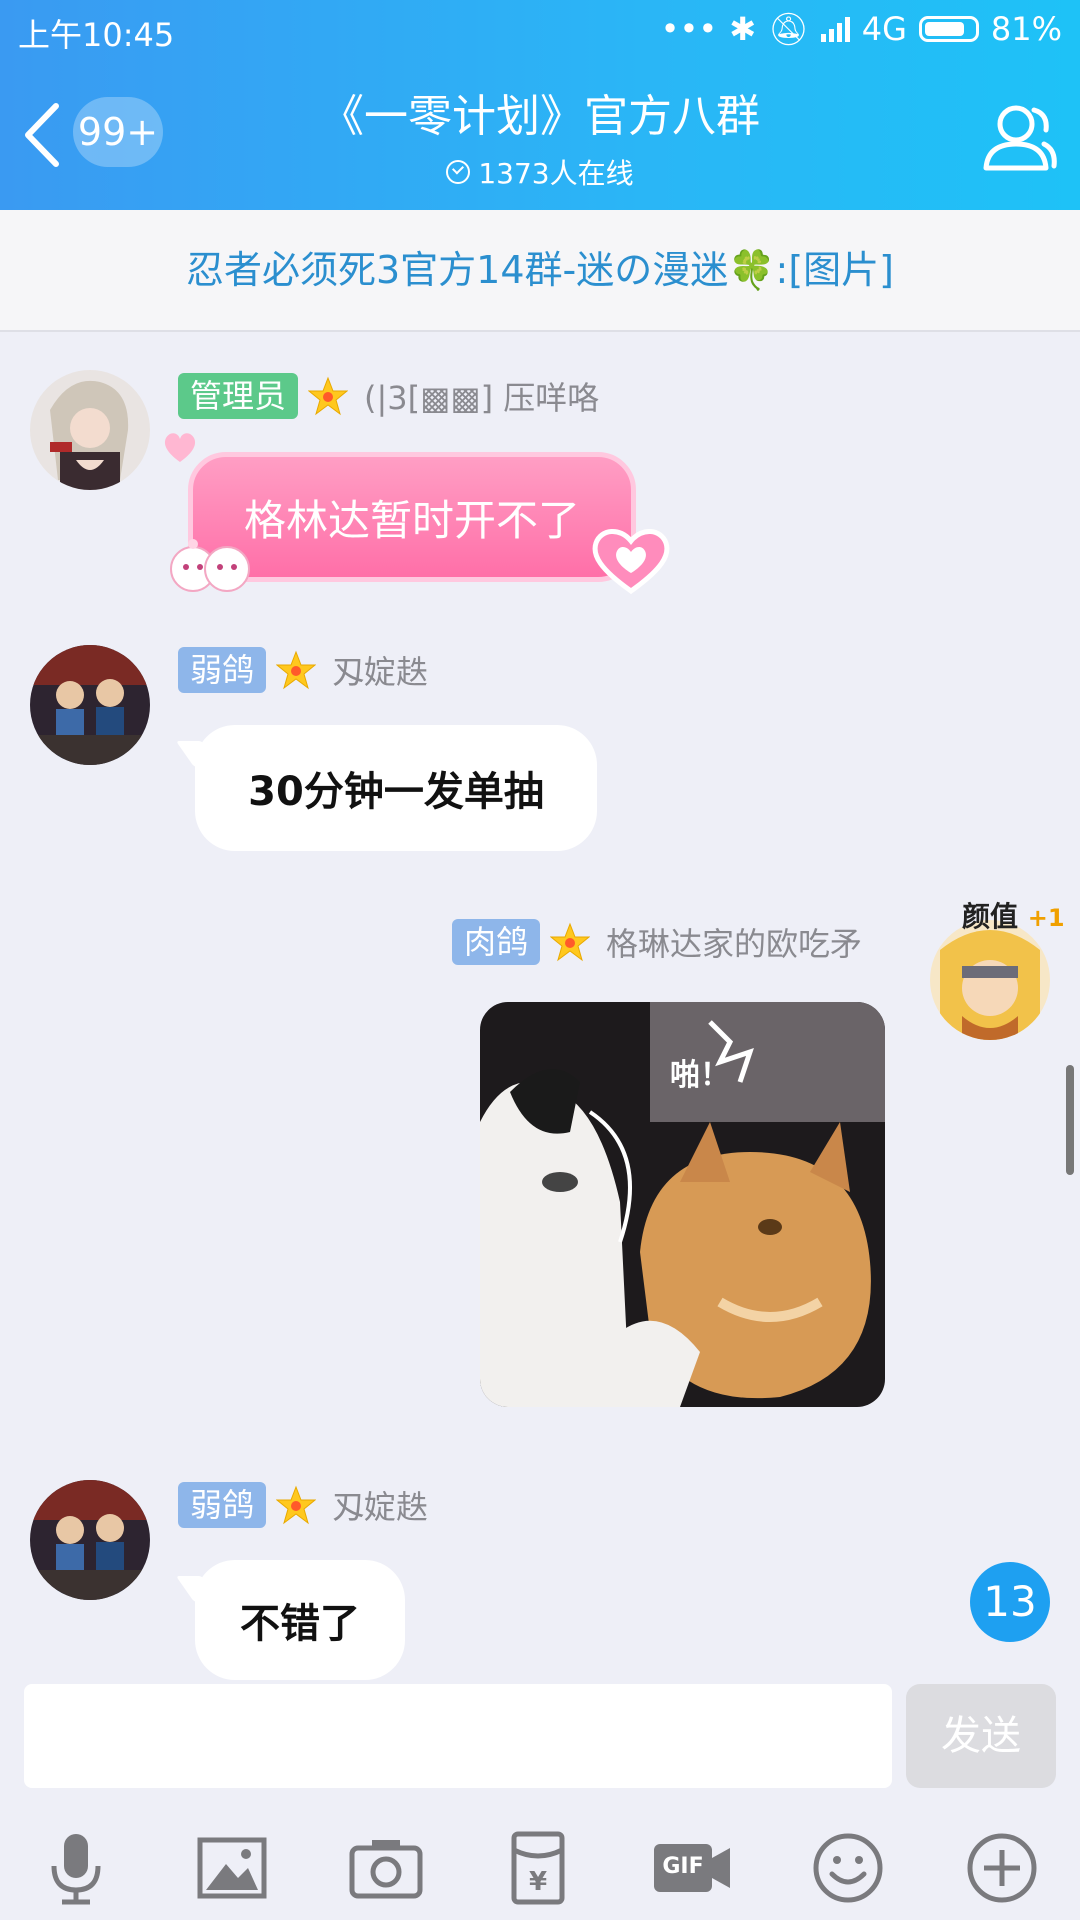 The width and height of the screenshot is (1080, 1920). Describe the element at coordinates (981, 1736) in the screenshot. I see `send-button: 发送` at that location.